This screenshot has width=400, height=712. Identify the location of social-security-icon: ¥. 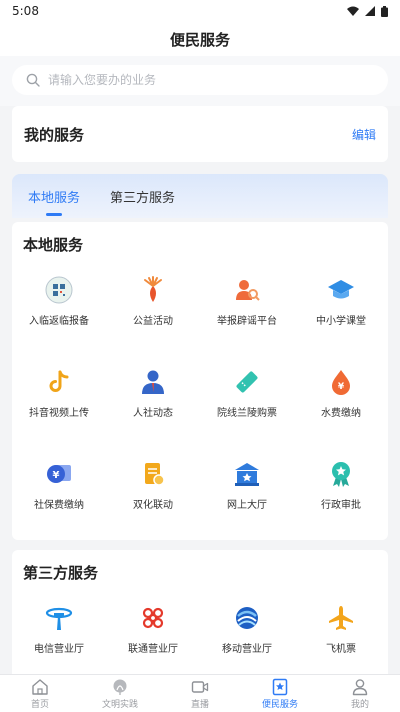
(59, 474).